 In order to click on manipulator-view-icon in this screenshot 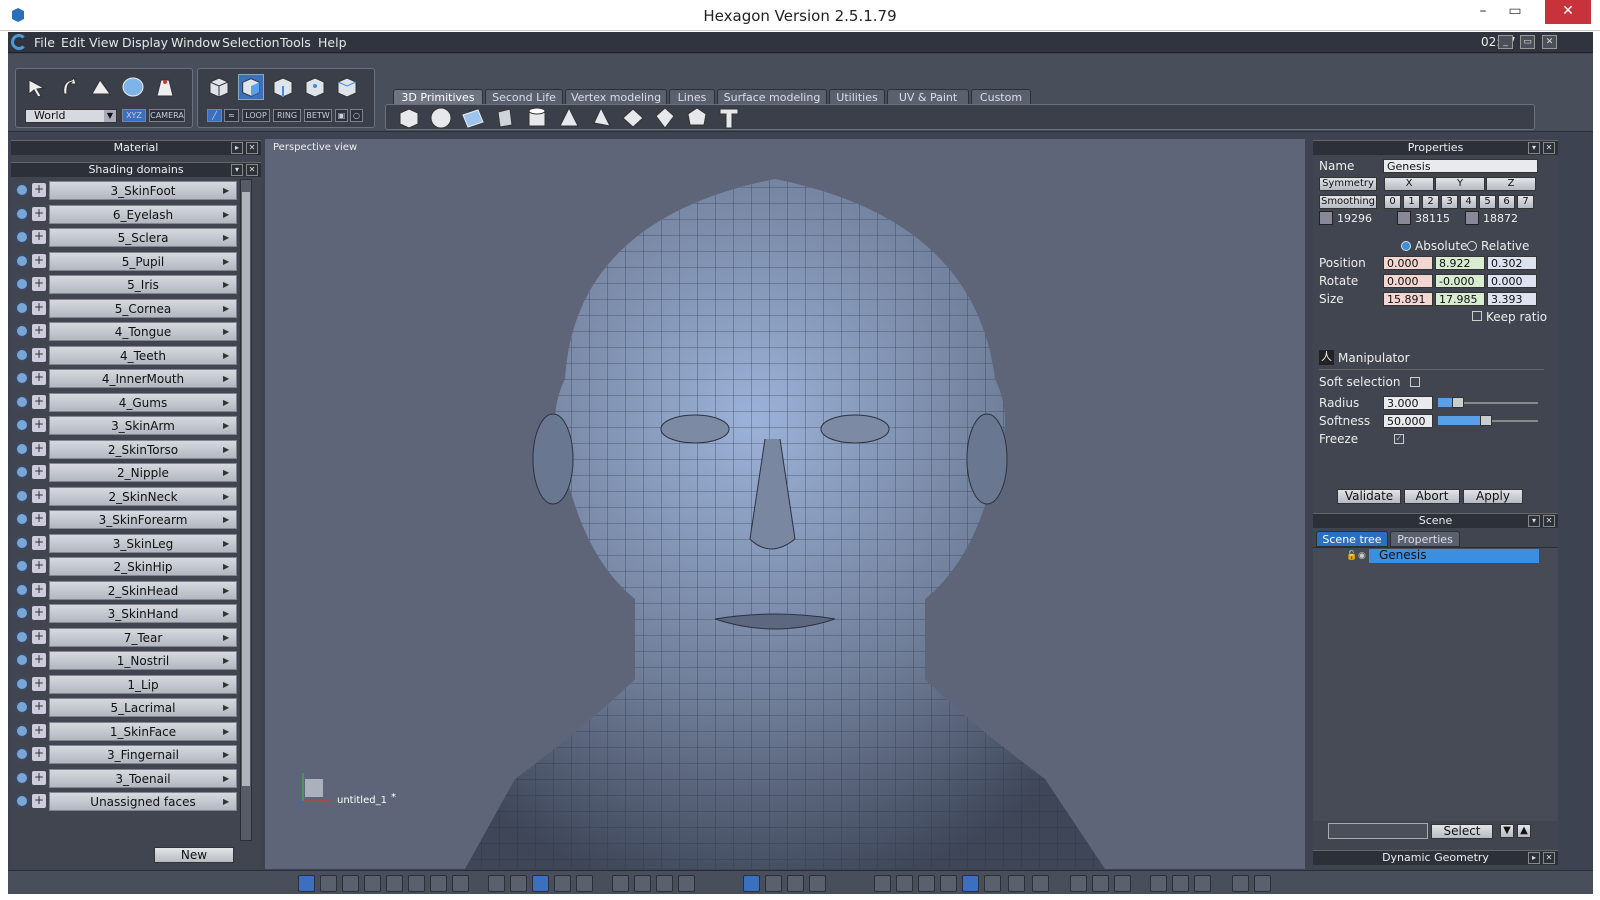, I will do `click(751, 883)`.